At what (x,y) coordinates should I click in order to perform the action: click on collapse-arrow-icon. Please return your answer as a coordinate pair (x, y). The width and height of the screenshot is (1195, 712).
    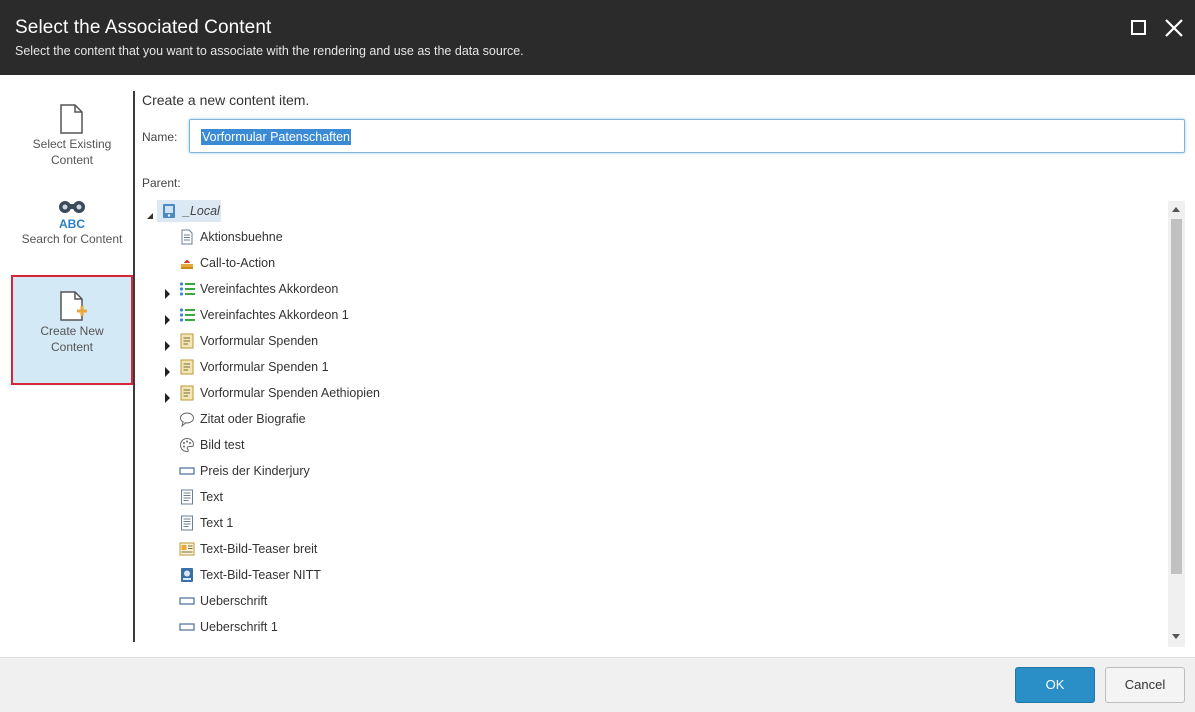
    Looking at the image, I should click on (150, 212).